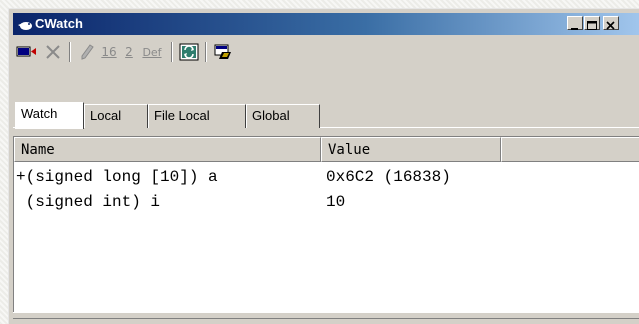 This screenshot has height=324, width=639. What do you see at coordinates (117, 177) in the screenshot?
I see `row-name-cell: +(signed long [10]) a` at bounding box center [117, 177].